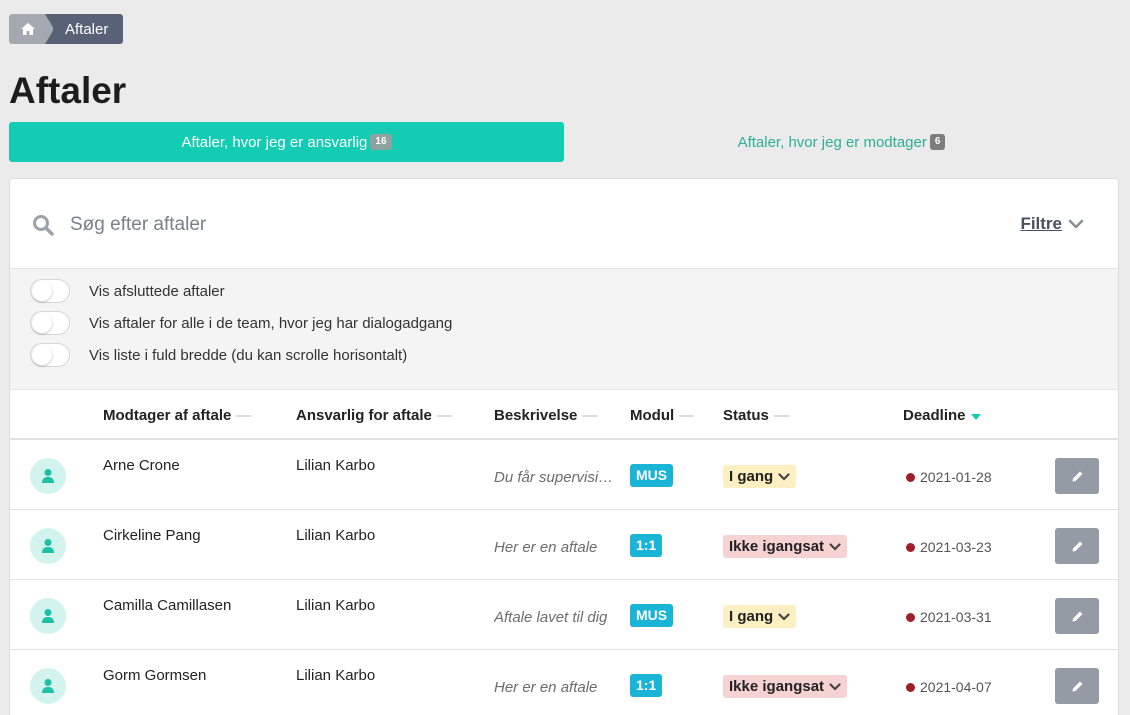 This screenshot has width=1130, height=715. Describe the element at coordinates (50, 323) in the screenshot. I see `show-team-toggle` at that location.